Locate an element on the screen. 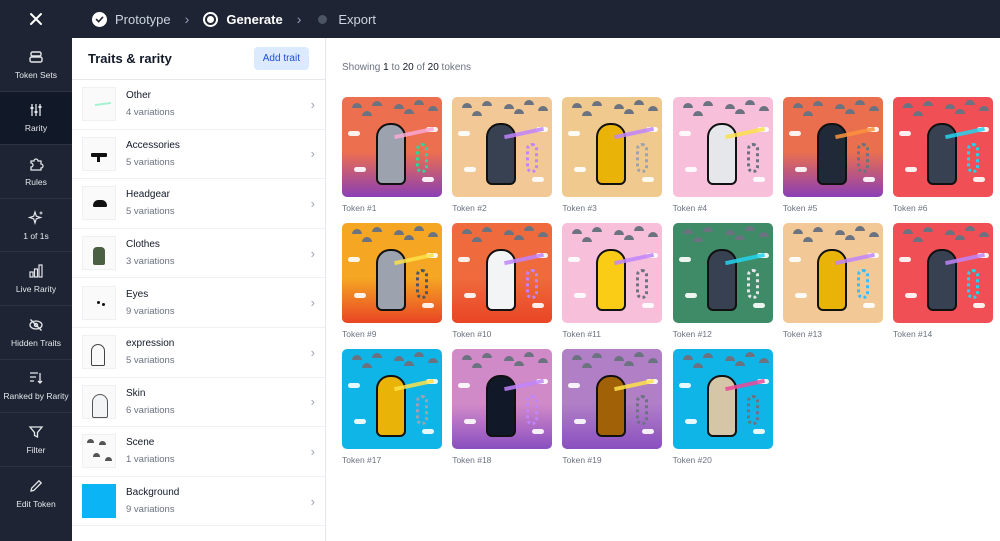  sparkle-icon is located at coordinates (35, 217).